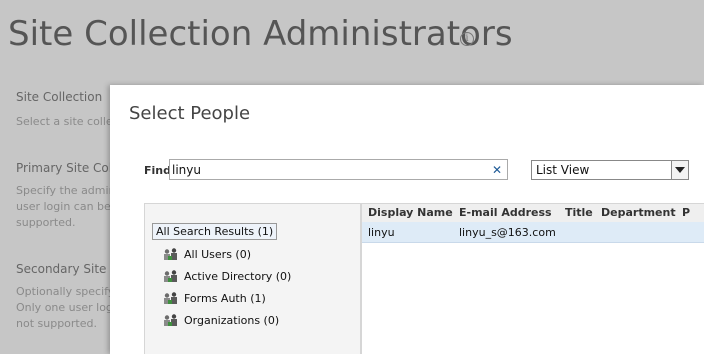  I want to click on tree-item-all-search-results: All Search Results (1), so click(215, 231).